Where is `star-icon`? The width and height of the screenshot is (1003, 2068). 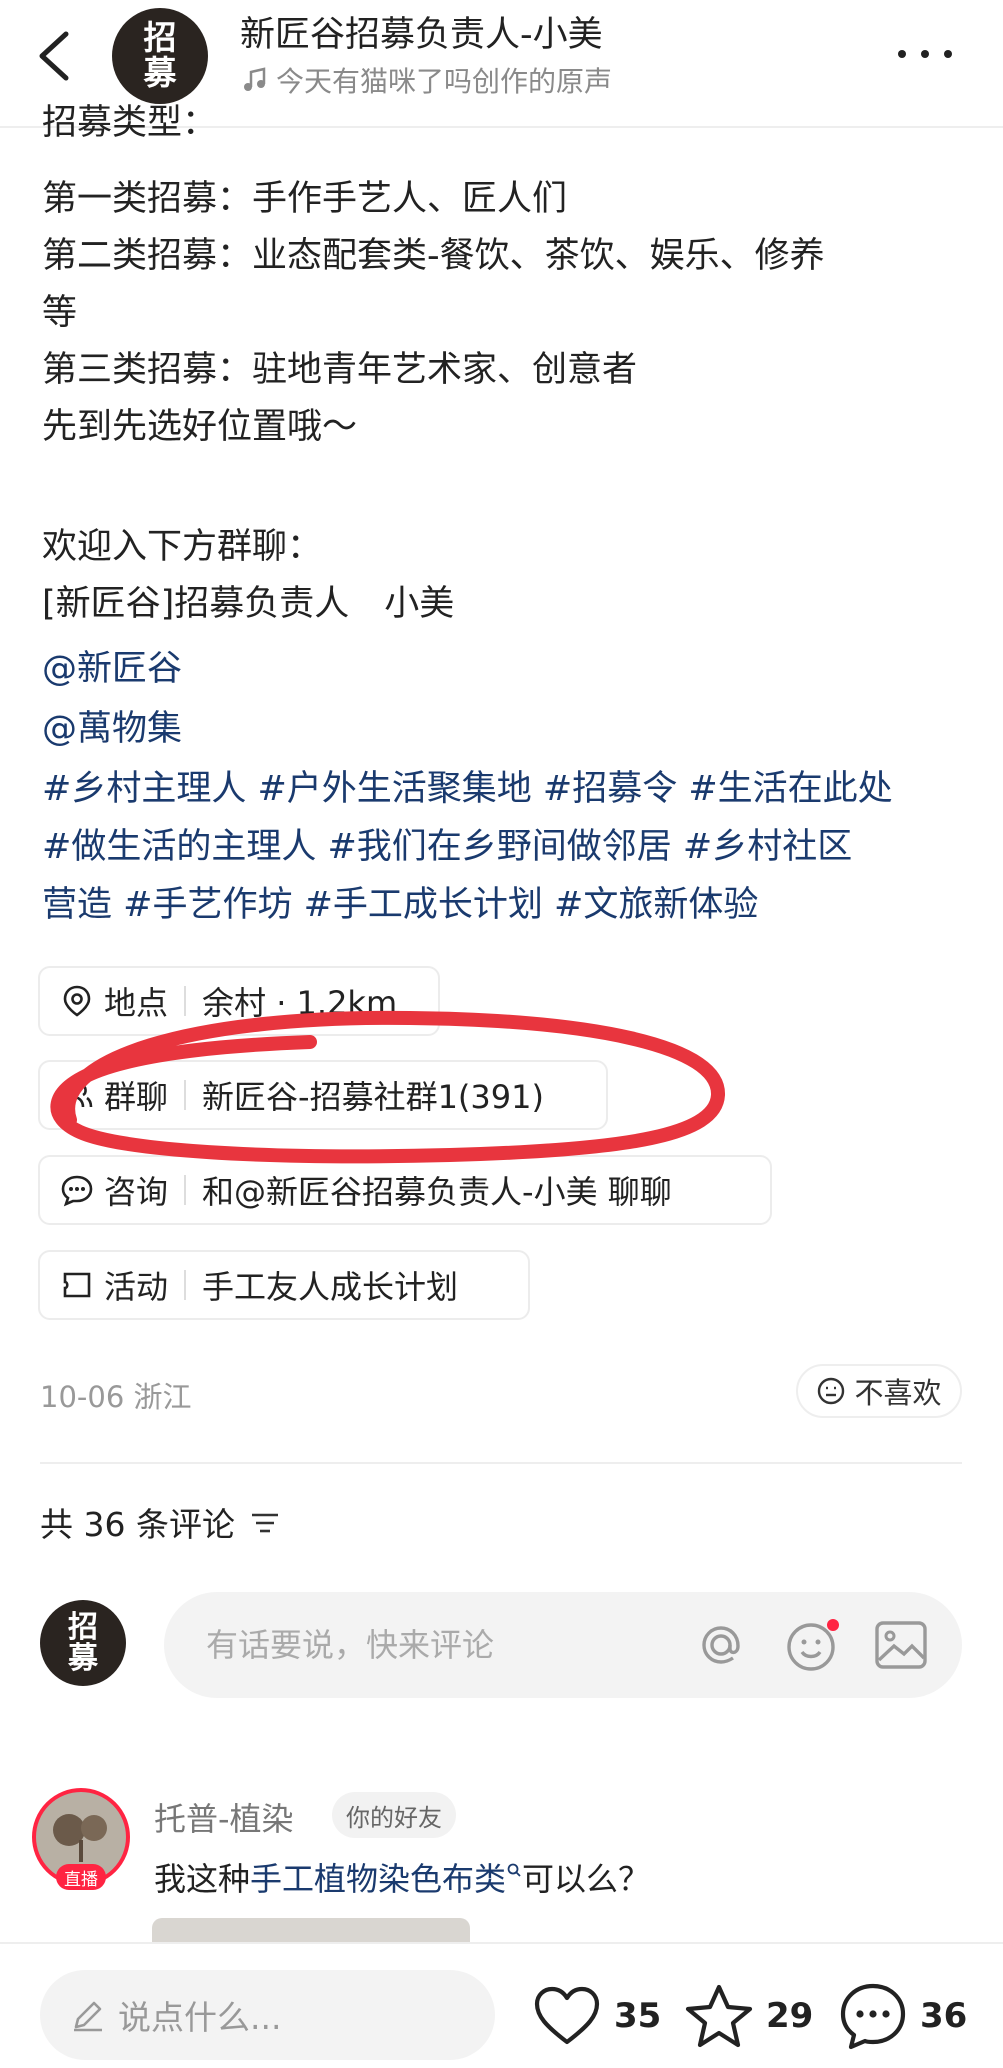 star-icon is located at coordinates (719, 2016).